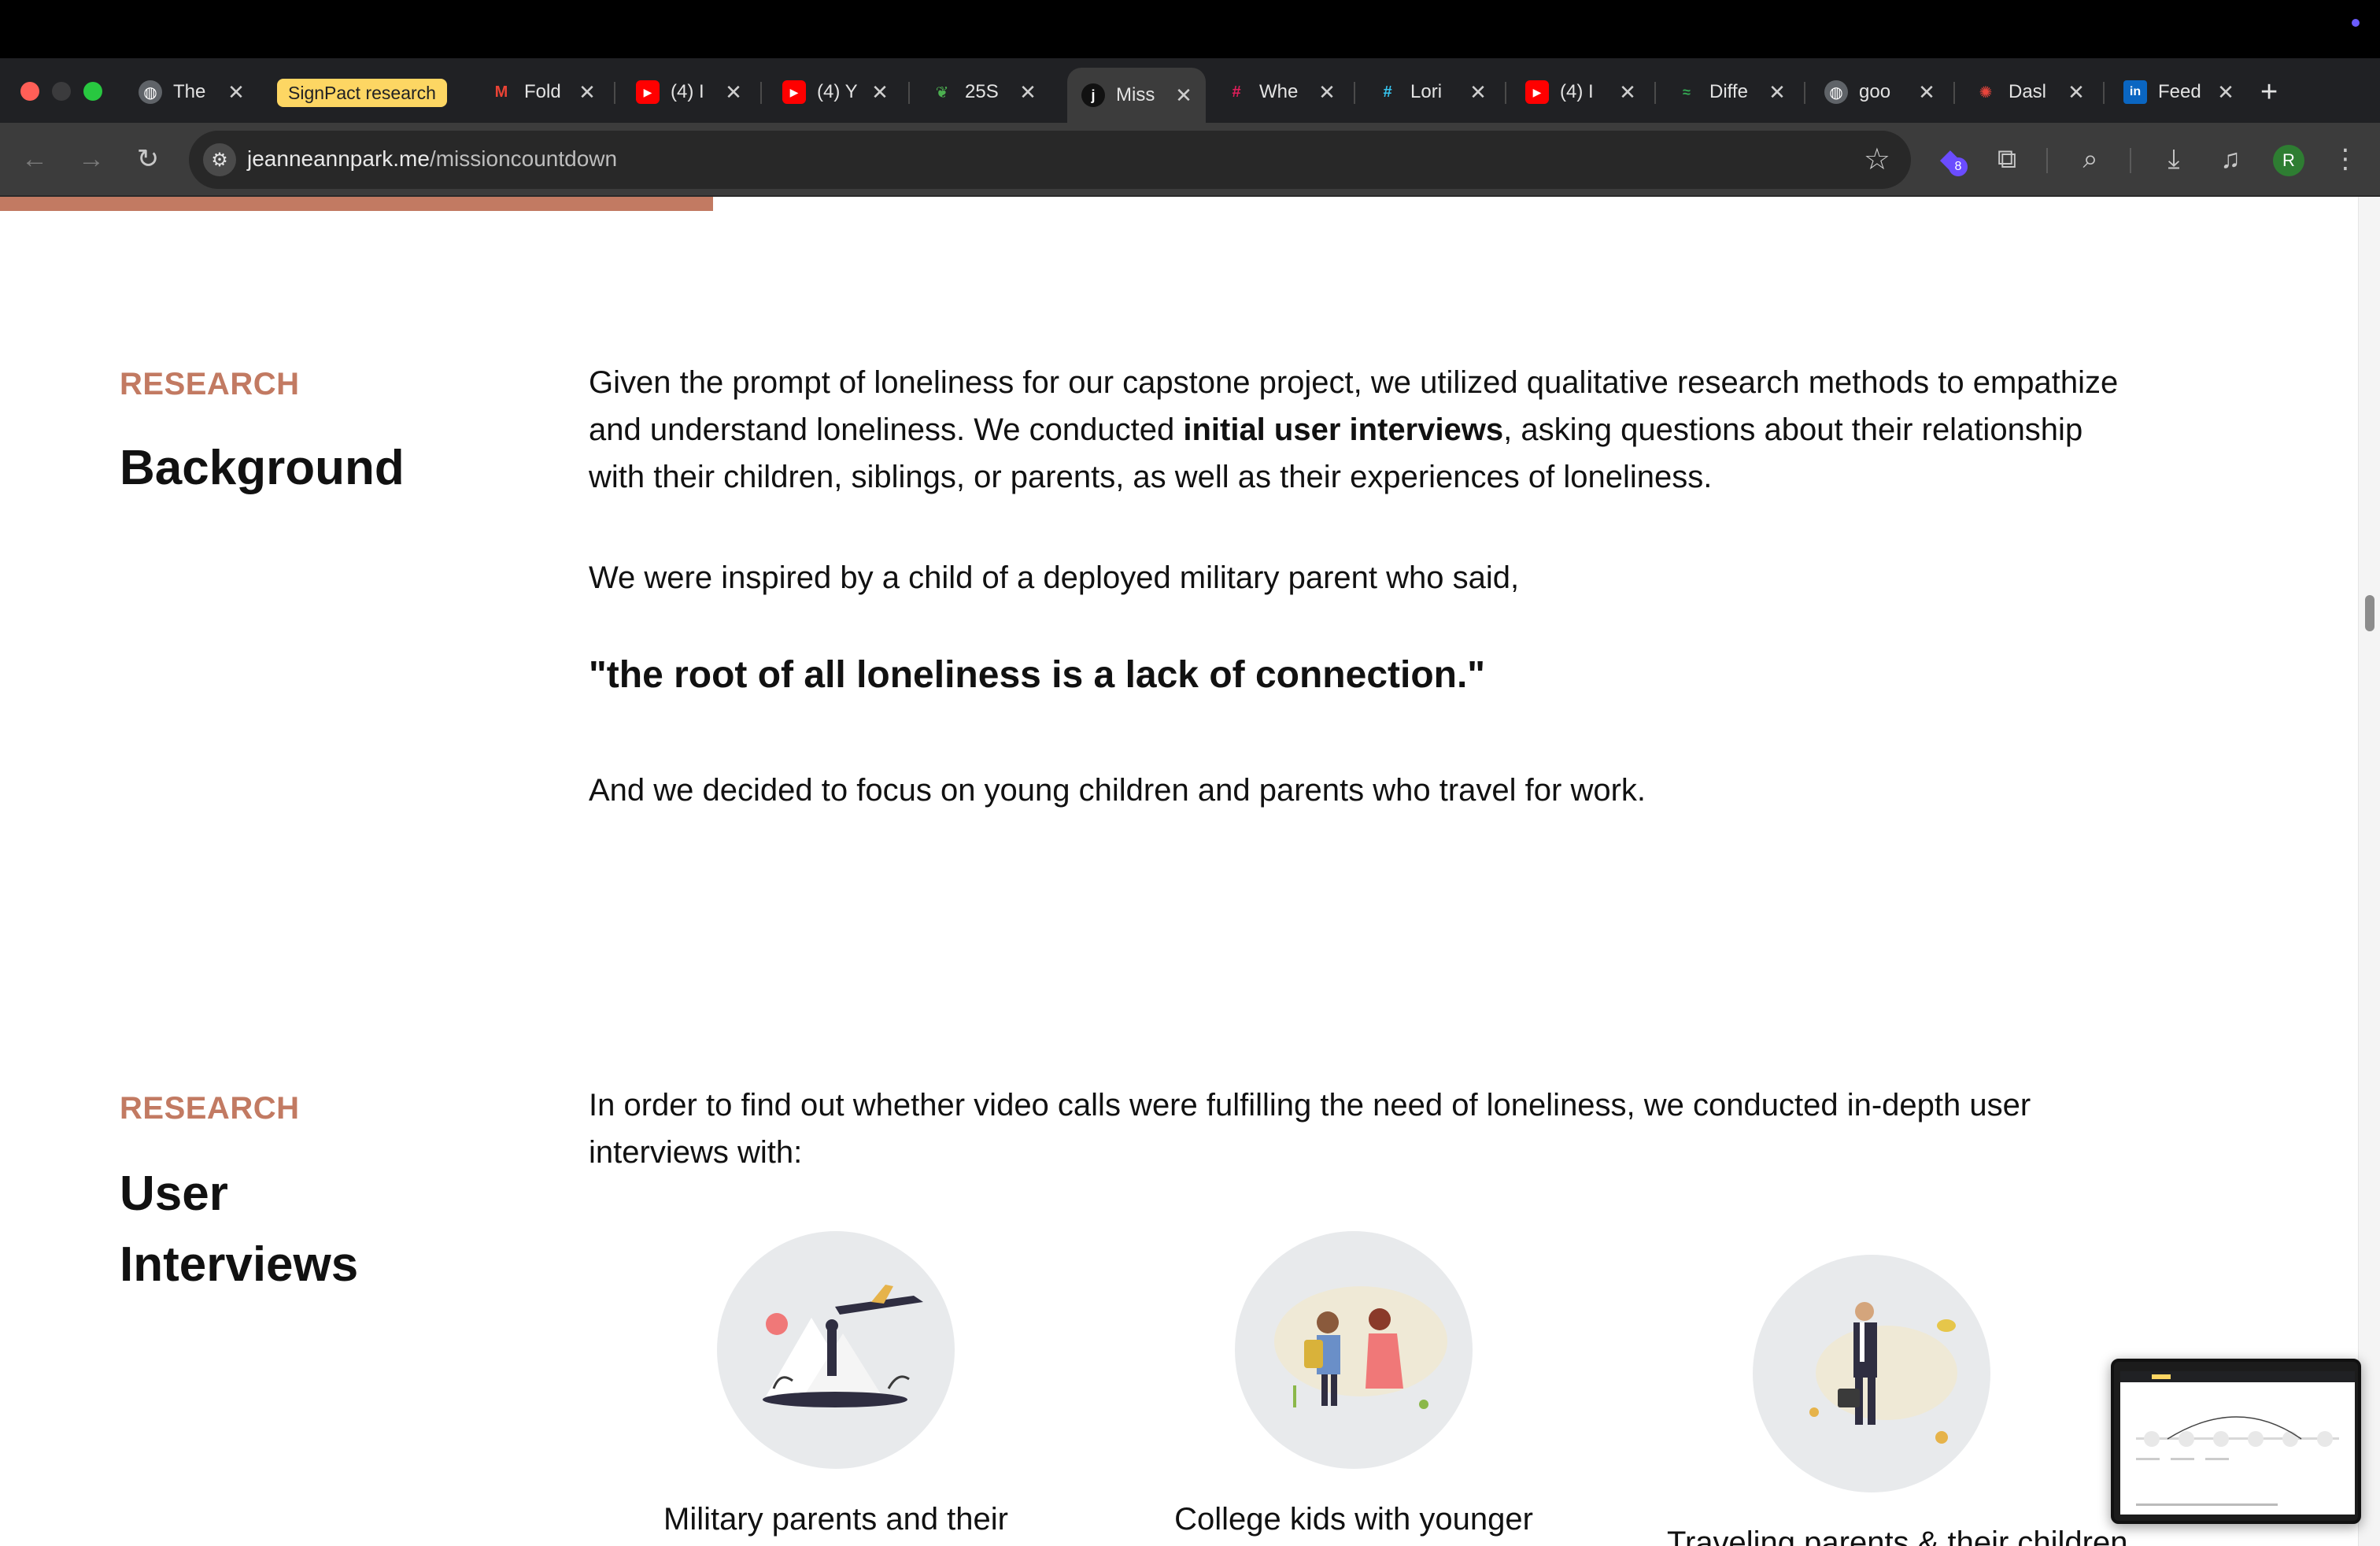  What do you see at coordinates (62, 91) in the screenshot?
I see `minimize-window-button` at bounding box center [62, 91].